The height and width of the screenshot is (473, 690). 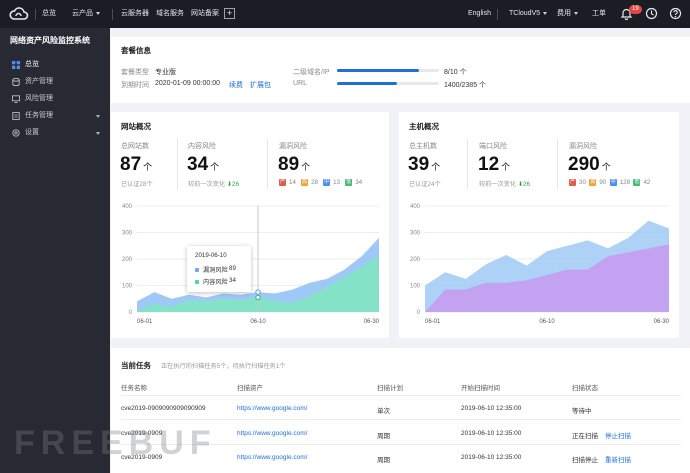 What do you see at coordinates (311, 72) in the screenshot?
I see `domain-quota-label: 二级域名/IP` at bounding box center [311, 72].